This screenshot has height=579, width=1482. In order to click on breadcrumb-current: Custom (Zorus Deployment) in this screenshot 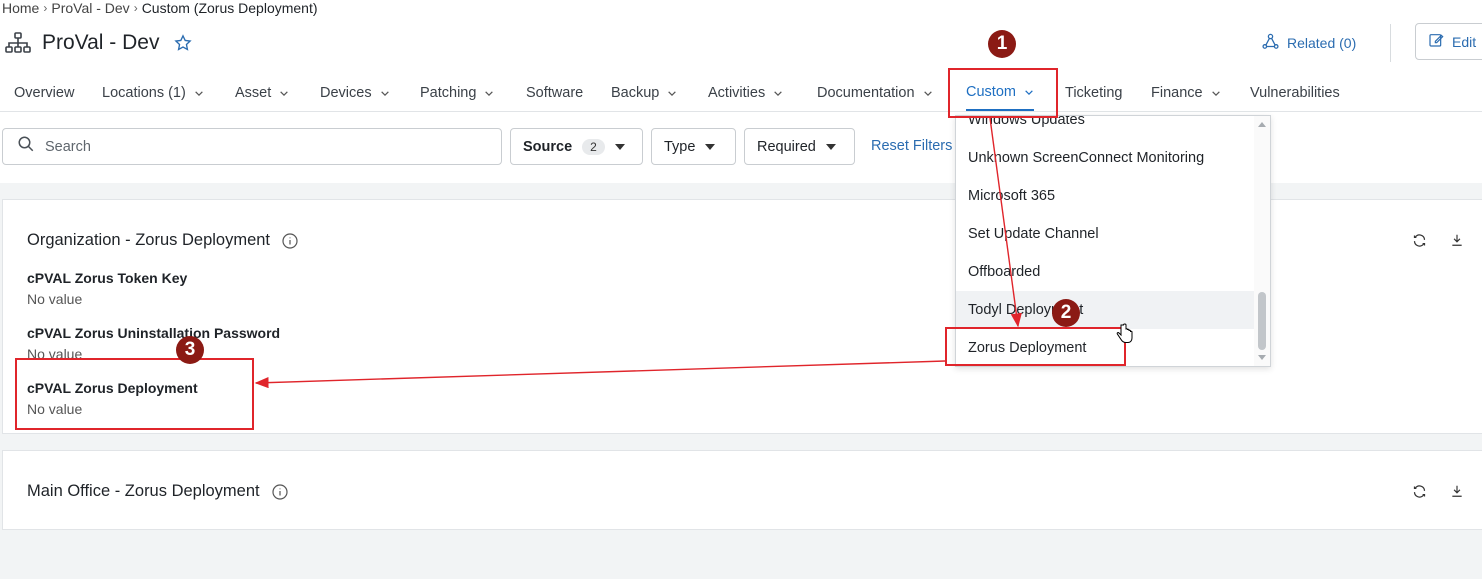, I will do `click(229, 8)`.